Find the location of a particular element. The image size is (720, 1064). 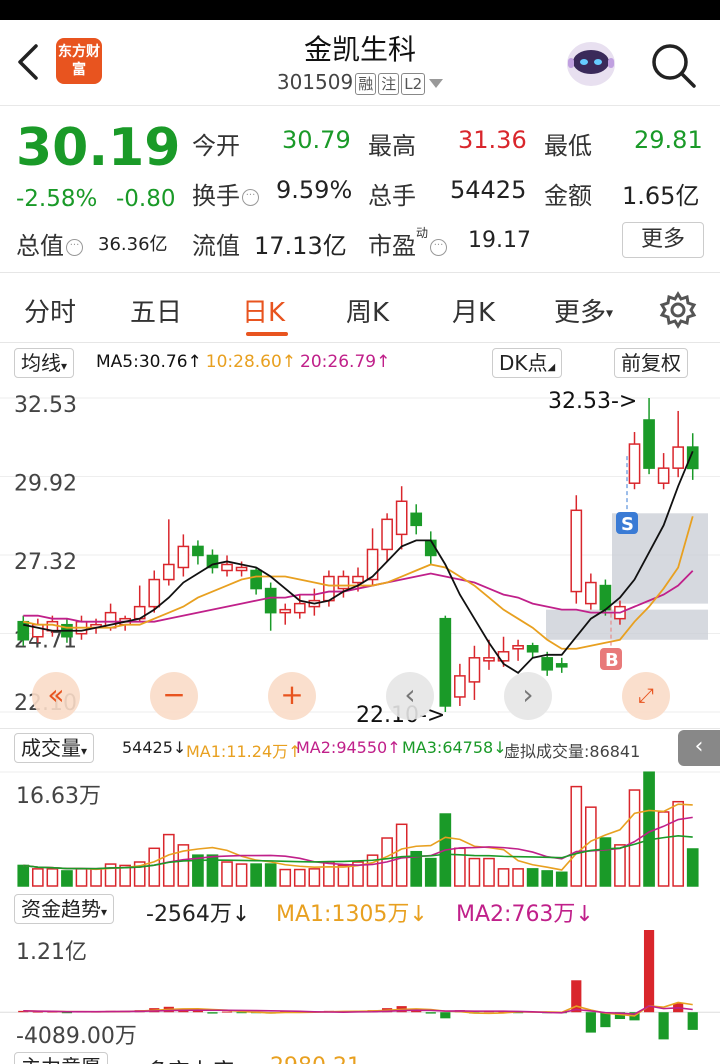

low-value: 29.81 is located at coordinates (668, 140).